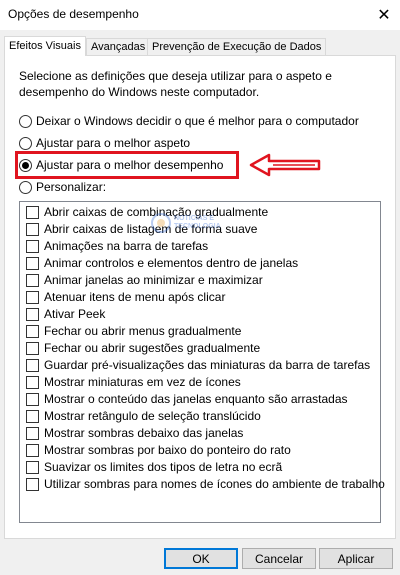 Image resolution: width=400 pixels, height=575 pixels. What do you see at coordinates (142, 382) in the screenshot?
I see `effect-label: Mostrar miniaturas em vez de ícones` at bounding box center [142, 382].